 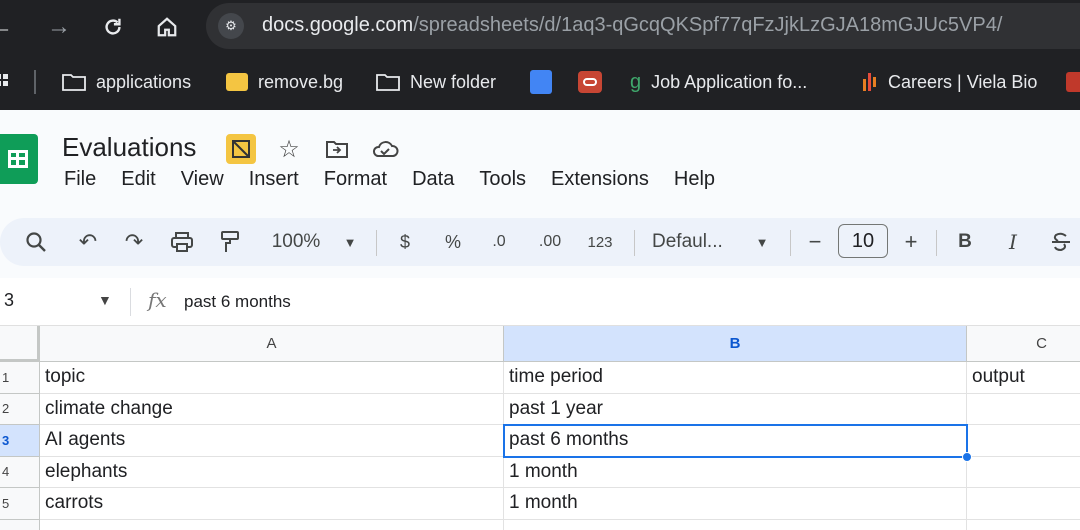 I want to click on strikethrough-icon, so click(x=1061, y=242).